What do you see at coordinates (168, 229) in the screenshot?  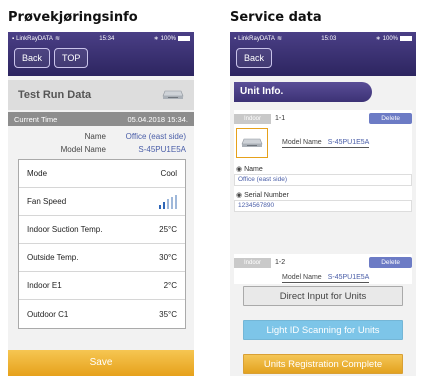 I see `row-value: 25°C` at bounding box center [168, 229].